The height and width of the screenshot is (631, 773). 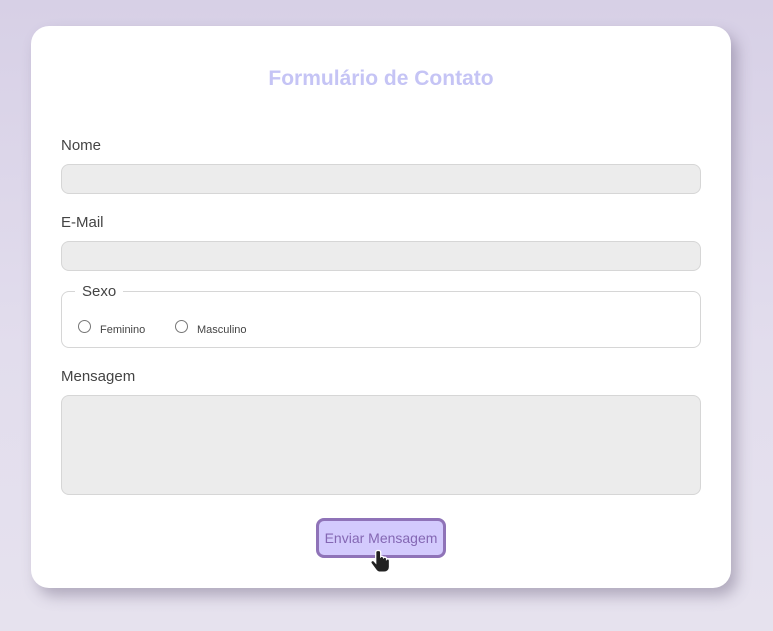 What do you see at coordinates (381, 256) in the screenshot?
I see `email-input` at bounding box center [381, 256].